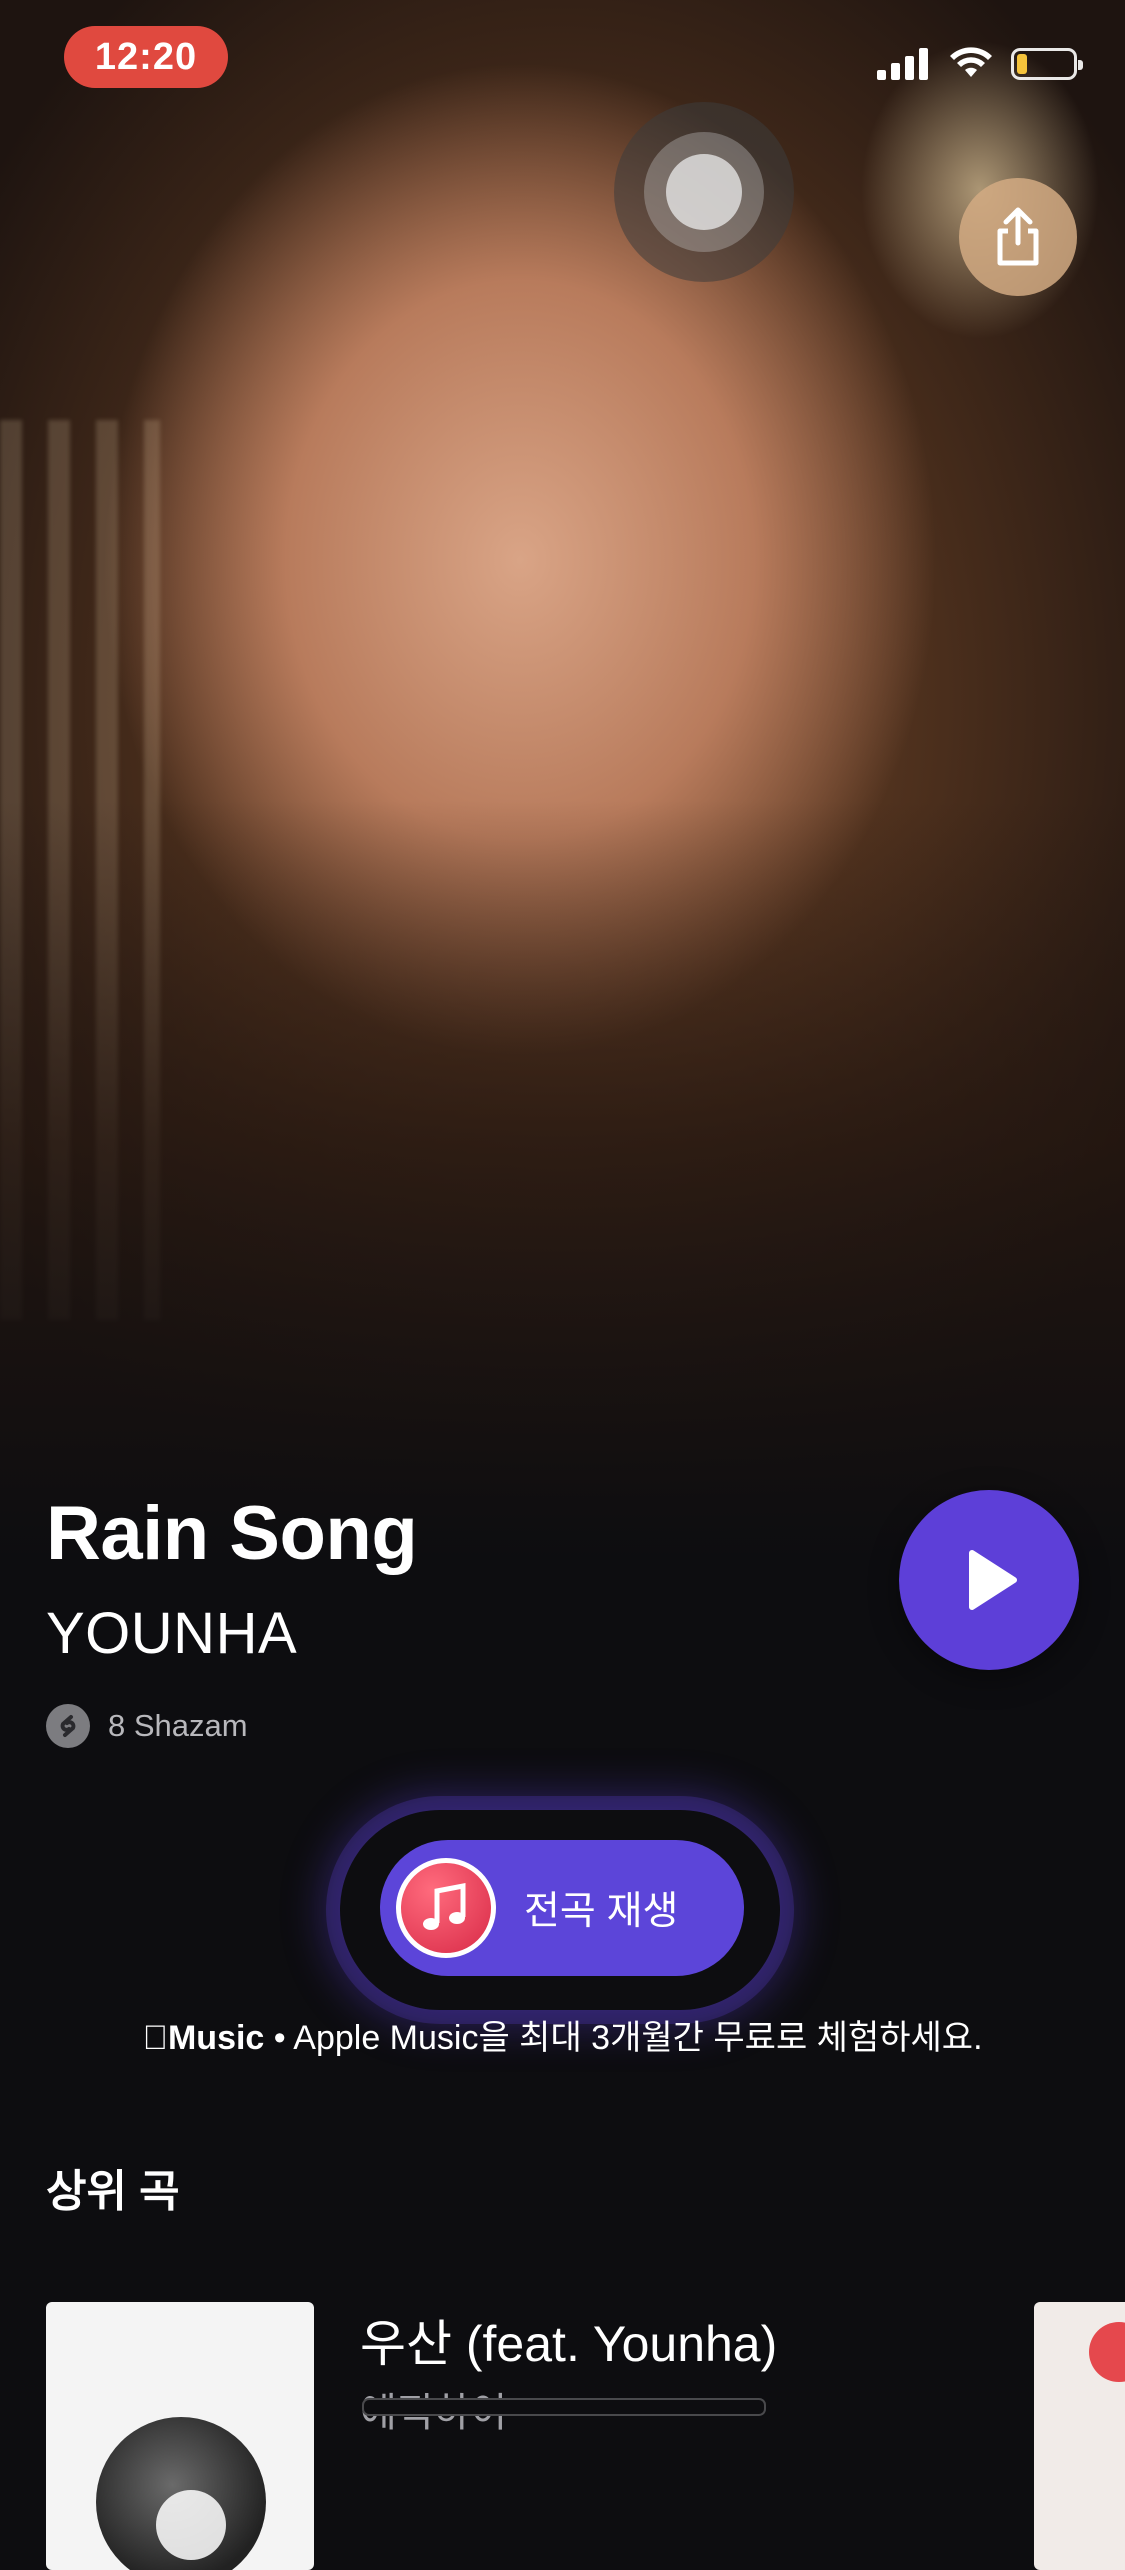 The height and width of the screenshot is (2570, 1125). I want to click on apple-music-promo: Music • Apple Music을 최대 3개월간 무료로 체험하세요., so click(562, 2034).